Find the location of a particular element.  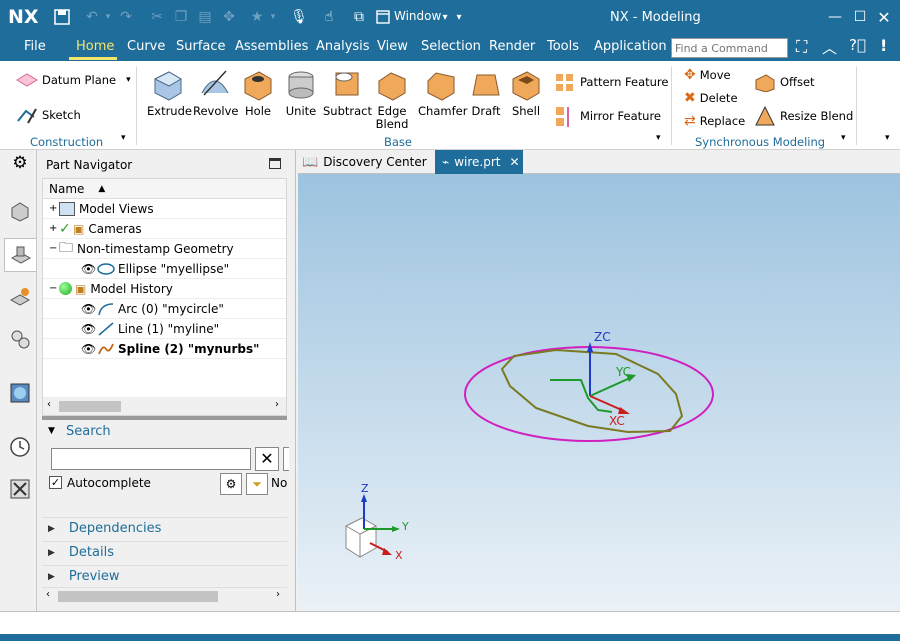

resize-blend-button: Resize Blend is located at coordinates (803, 116).